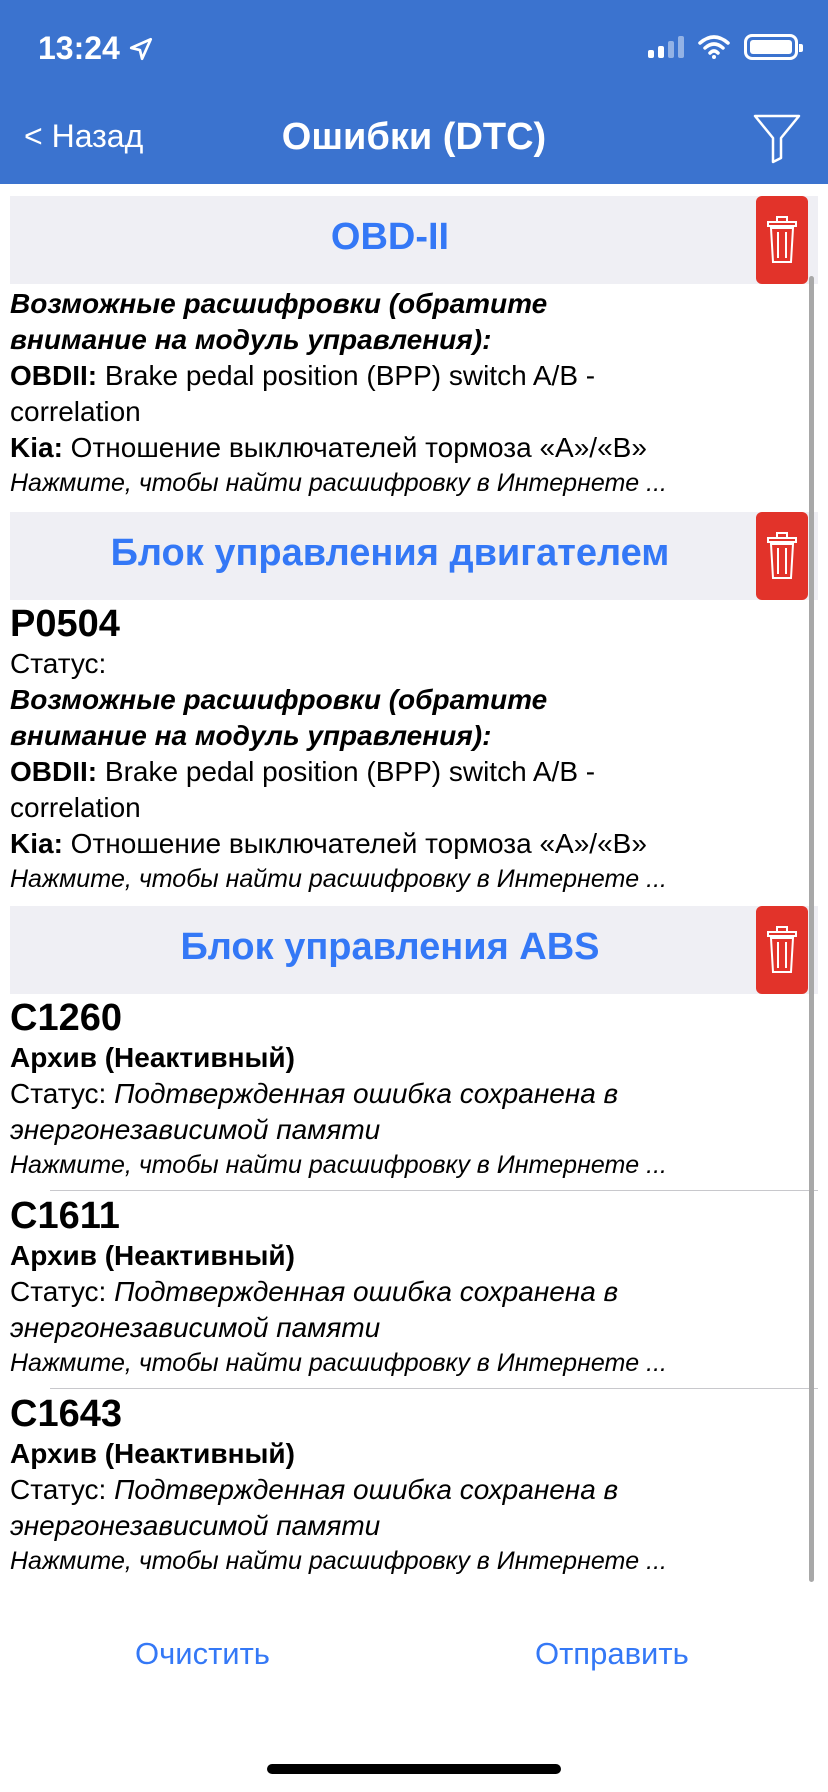  I want to click on delete-obd-button, so click(782, 240).